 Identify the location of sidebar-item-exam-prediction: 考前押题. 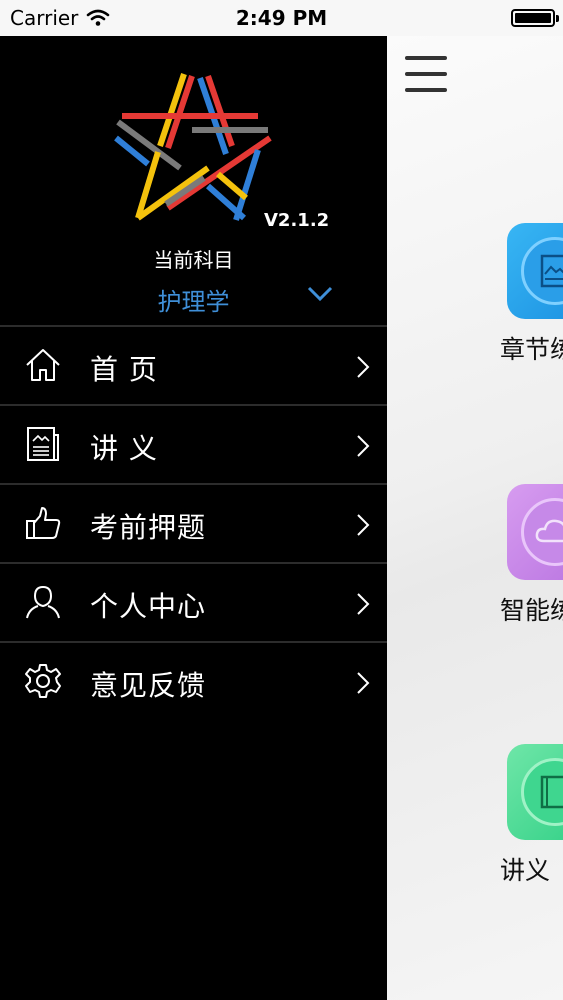
(193, 522).